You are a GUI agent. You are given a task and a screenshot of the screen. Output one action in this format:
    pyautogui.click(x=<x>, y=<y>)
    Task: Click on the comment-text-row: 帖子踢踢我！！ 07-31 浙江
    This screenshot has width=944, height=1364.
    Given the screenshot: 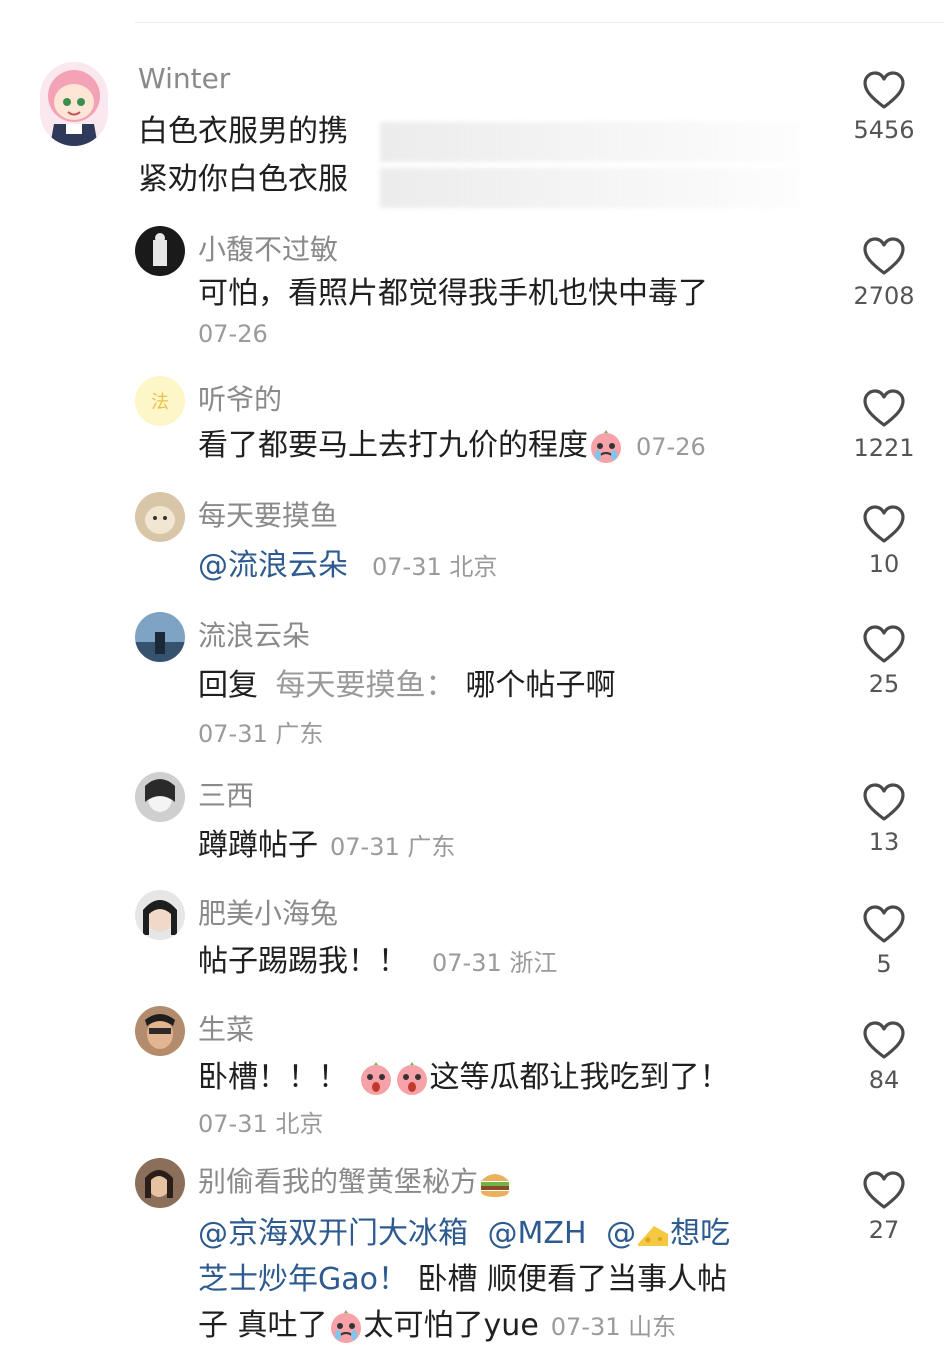 What is the action you would take?
    pyautogui.click(x=377, y=962)
    